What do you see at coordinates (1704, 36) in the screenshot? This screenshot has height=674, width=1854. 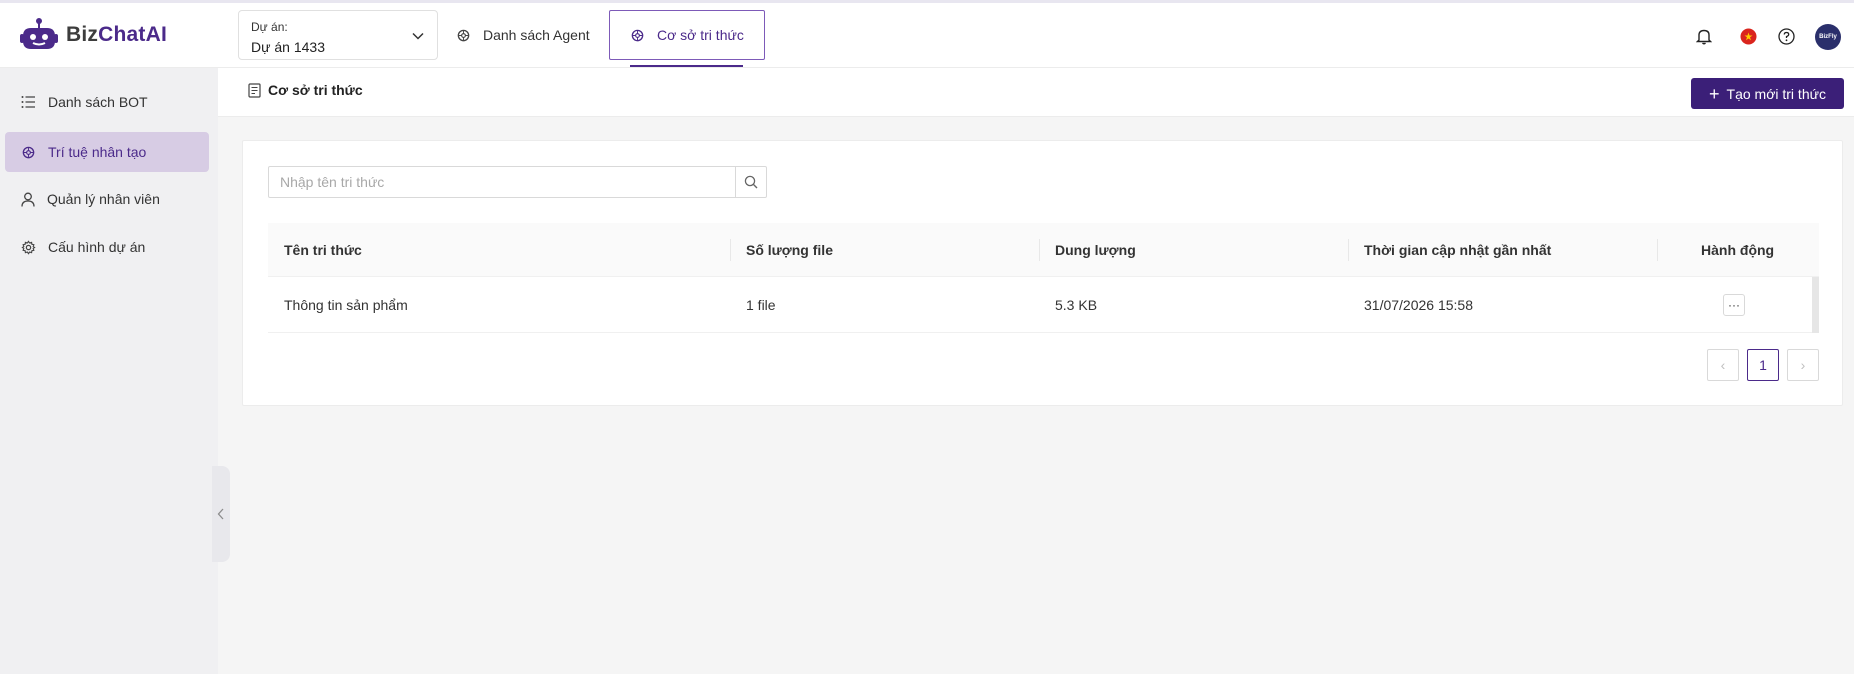 I see `bell-icon` at bounding box center [1704, 36].